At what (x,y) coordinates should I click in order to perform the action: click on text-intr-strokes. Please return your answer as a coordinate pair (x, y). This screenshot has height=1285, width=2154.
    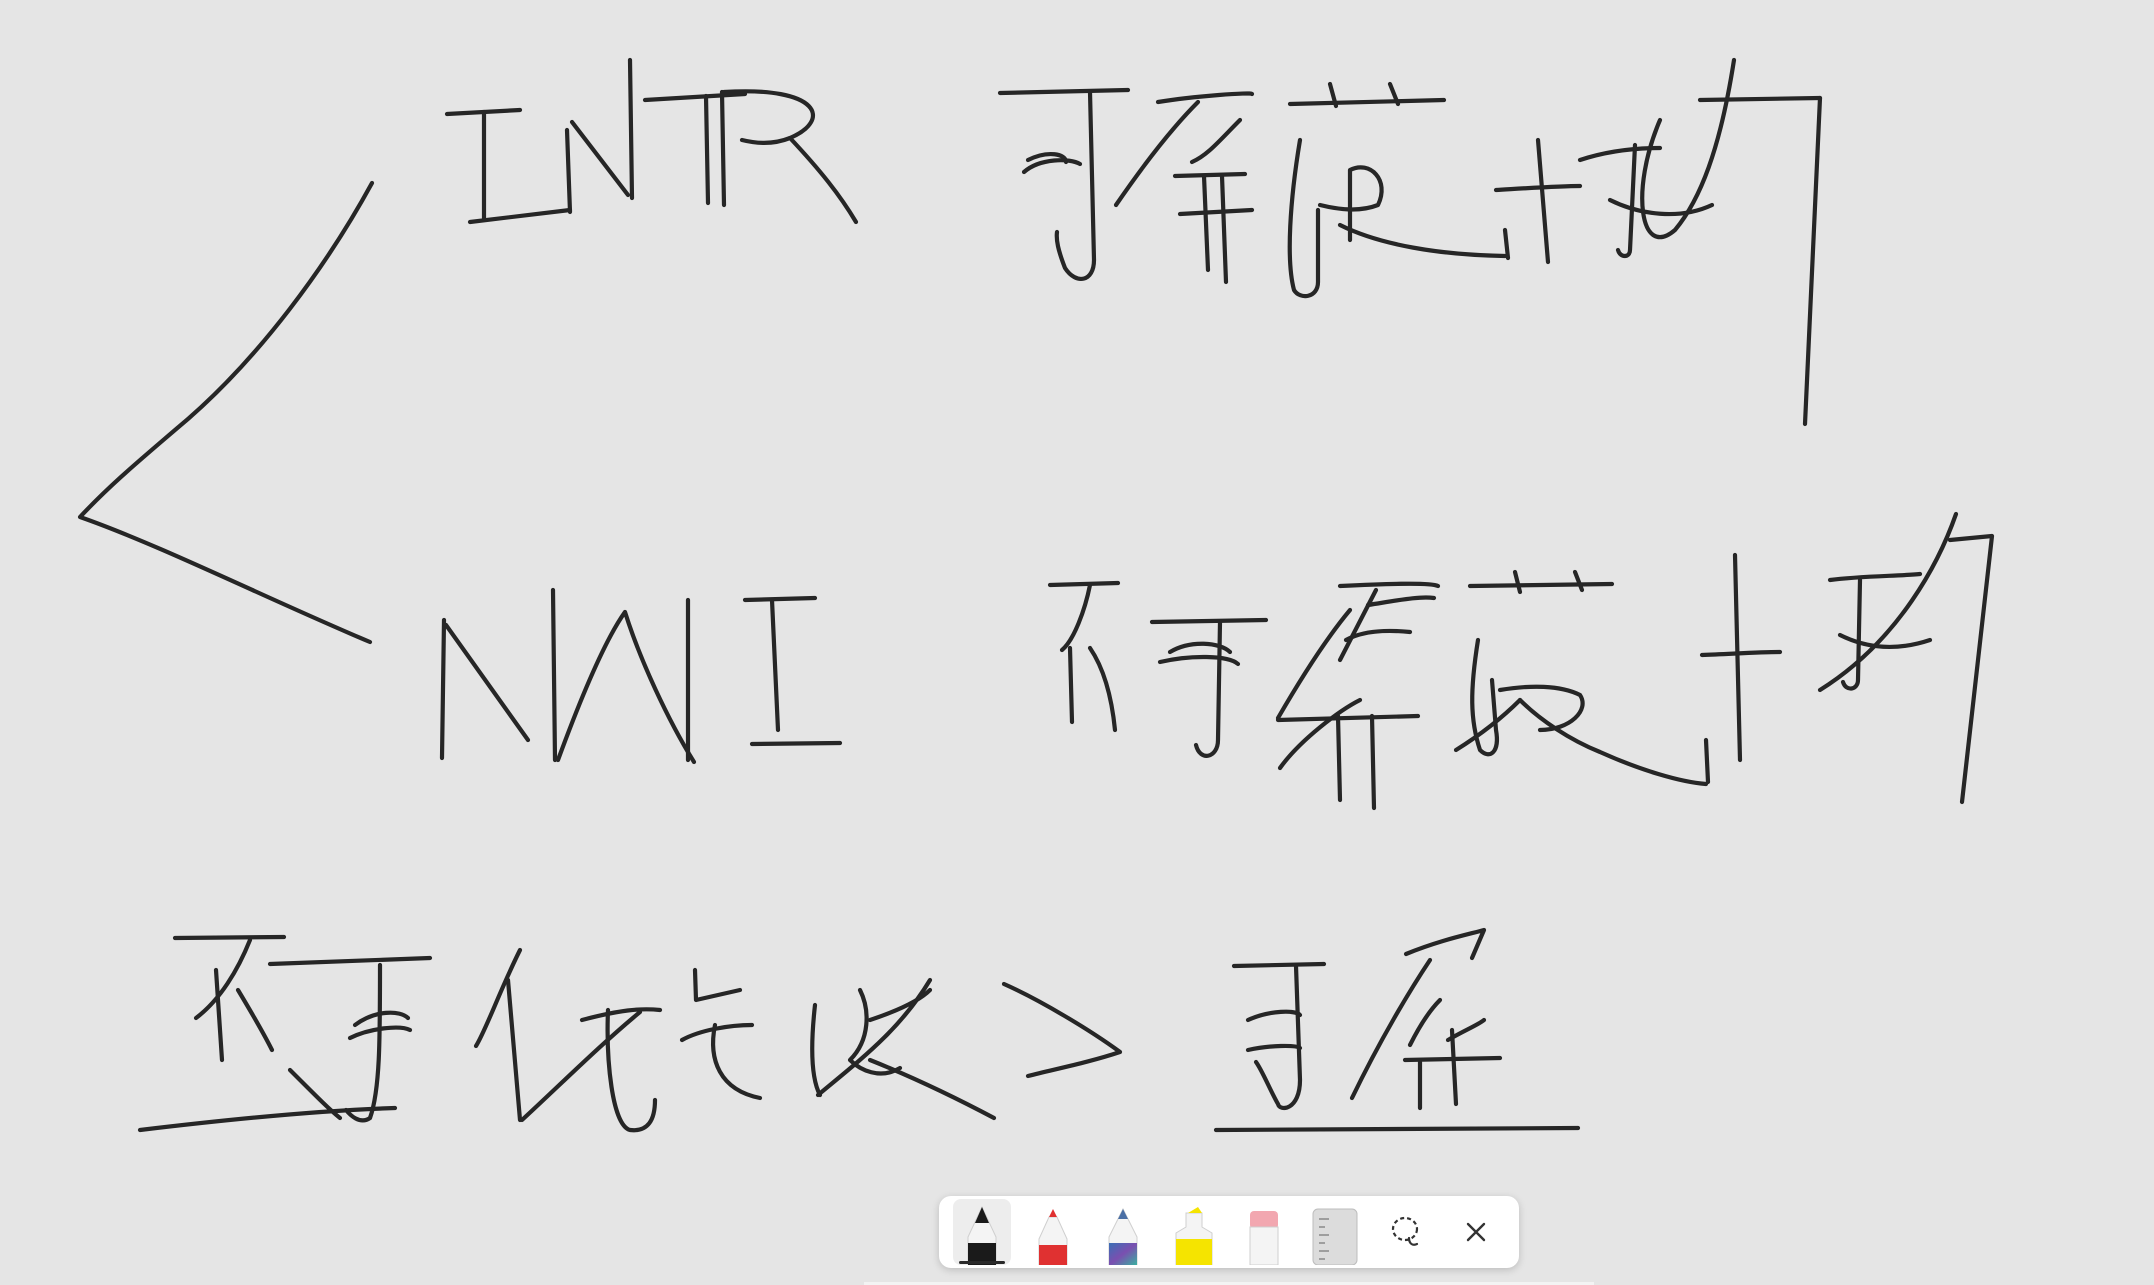
    Looking at the image, I should click on (651, 141).